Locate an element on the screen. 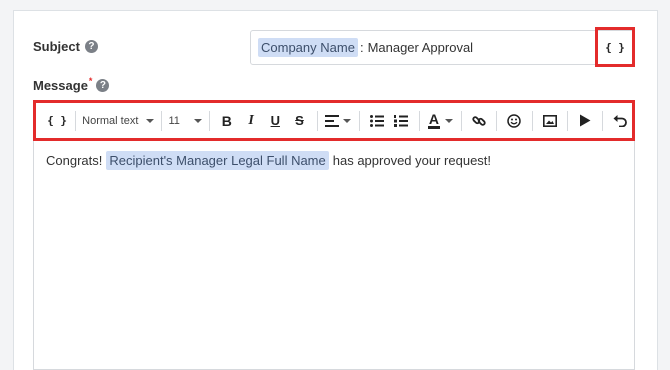 This screenshot has height=370, width=670. insert-link-button is located at coordinates (479, 121).